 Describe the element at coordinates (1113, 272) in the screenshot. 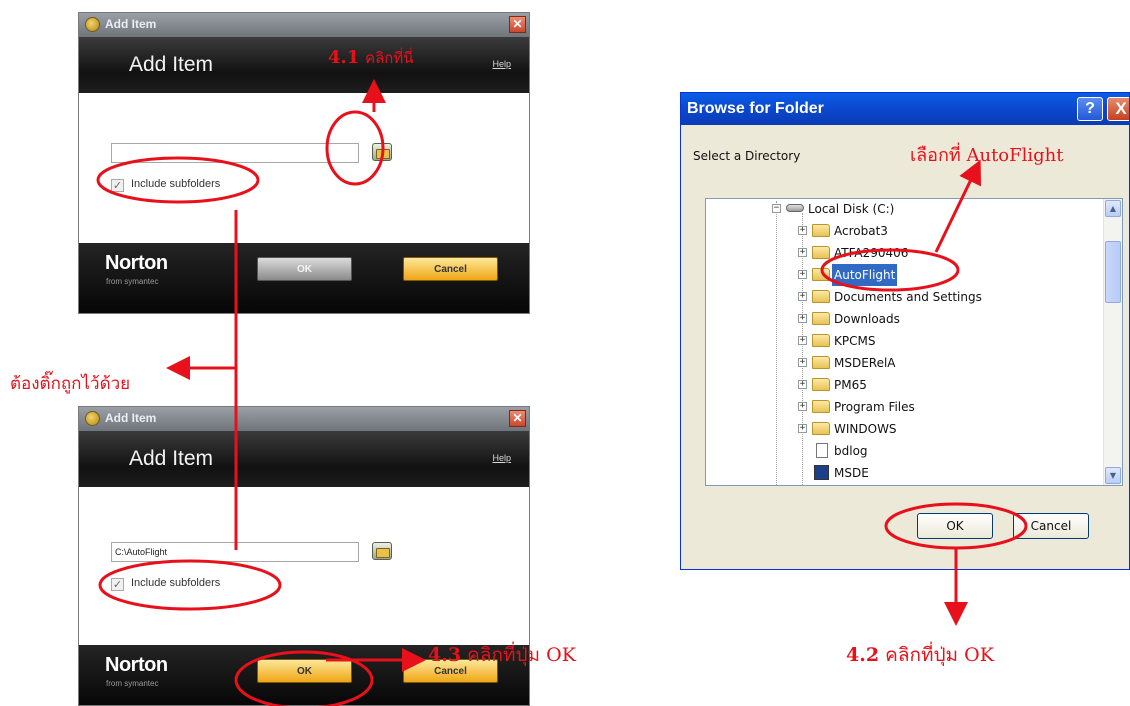

I see `scroll-thumb` at that location.